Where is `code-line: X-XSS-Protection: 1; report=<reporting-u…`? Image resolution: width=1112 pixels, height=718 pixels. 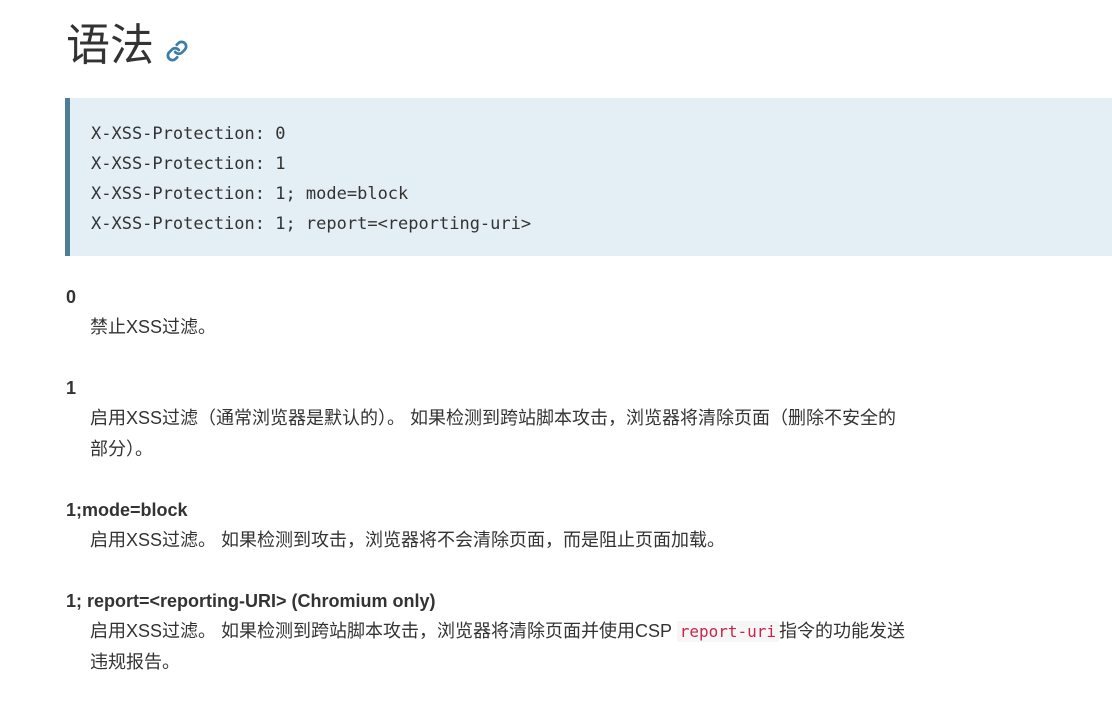
code-line: X-XSS-Protection: 1; report=<reporting-u… is located at coordinates (311, 224).